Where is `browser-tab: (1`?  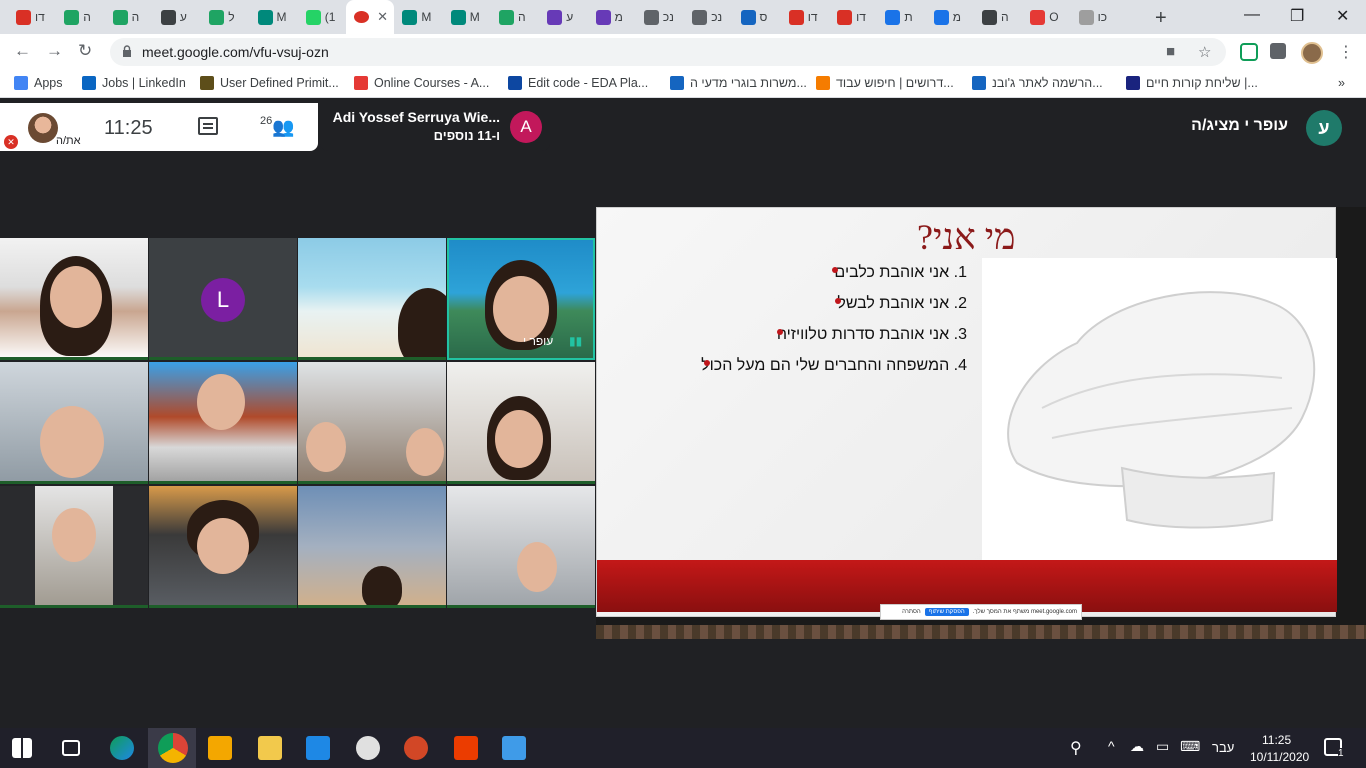 browser-tab: (1 is located at coordinates (322, 17).